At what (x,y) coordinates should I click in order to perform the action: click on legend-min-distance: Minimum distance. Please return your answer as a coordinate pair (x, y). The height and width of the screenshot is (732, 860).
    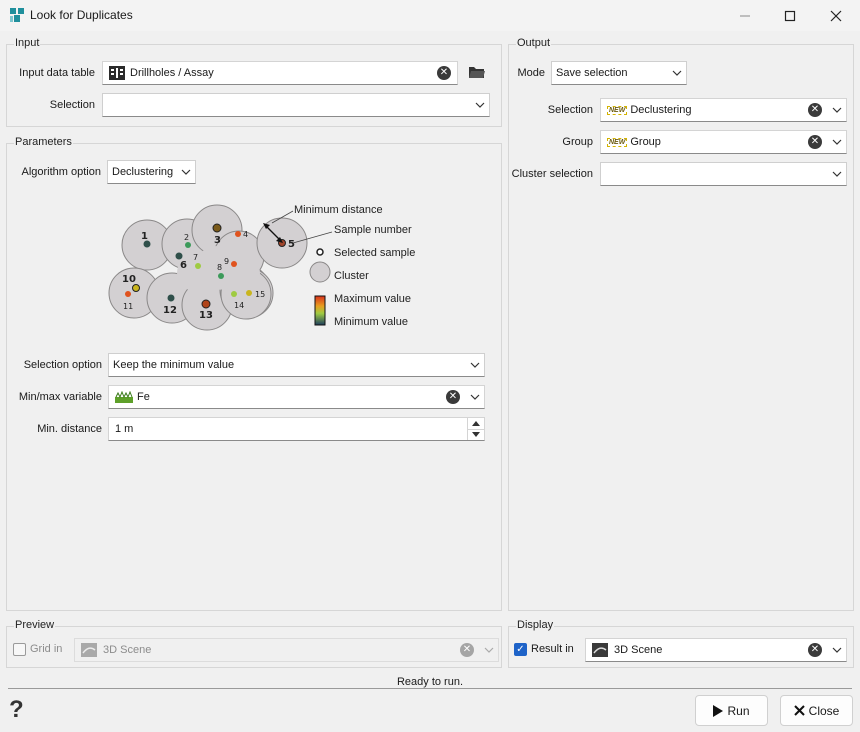
    Looking at the image, I should click on (338, 210).